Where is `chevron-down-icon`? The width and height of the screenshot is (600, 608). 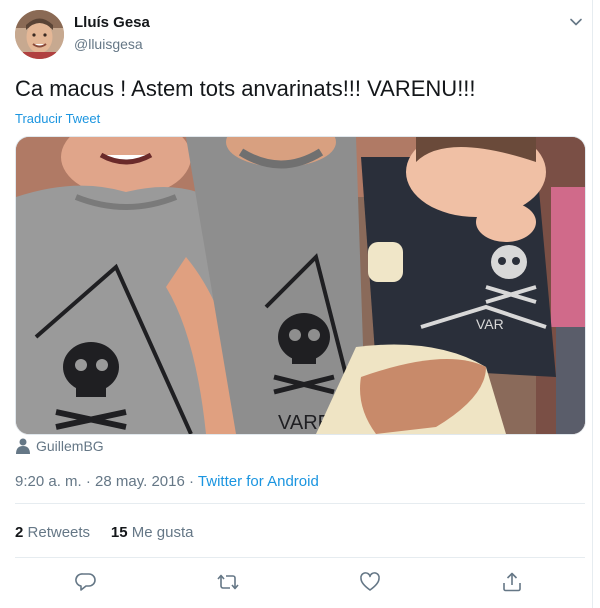
chevron-down-icon is located at coordinates (576, 22).